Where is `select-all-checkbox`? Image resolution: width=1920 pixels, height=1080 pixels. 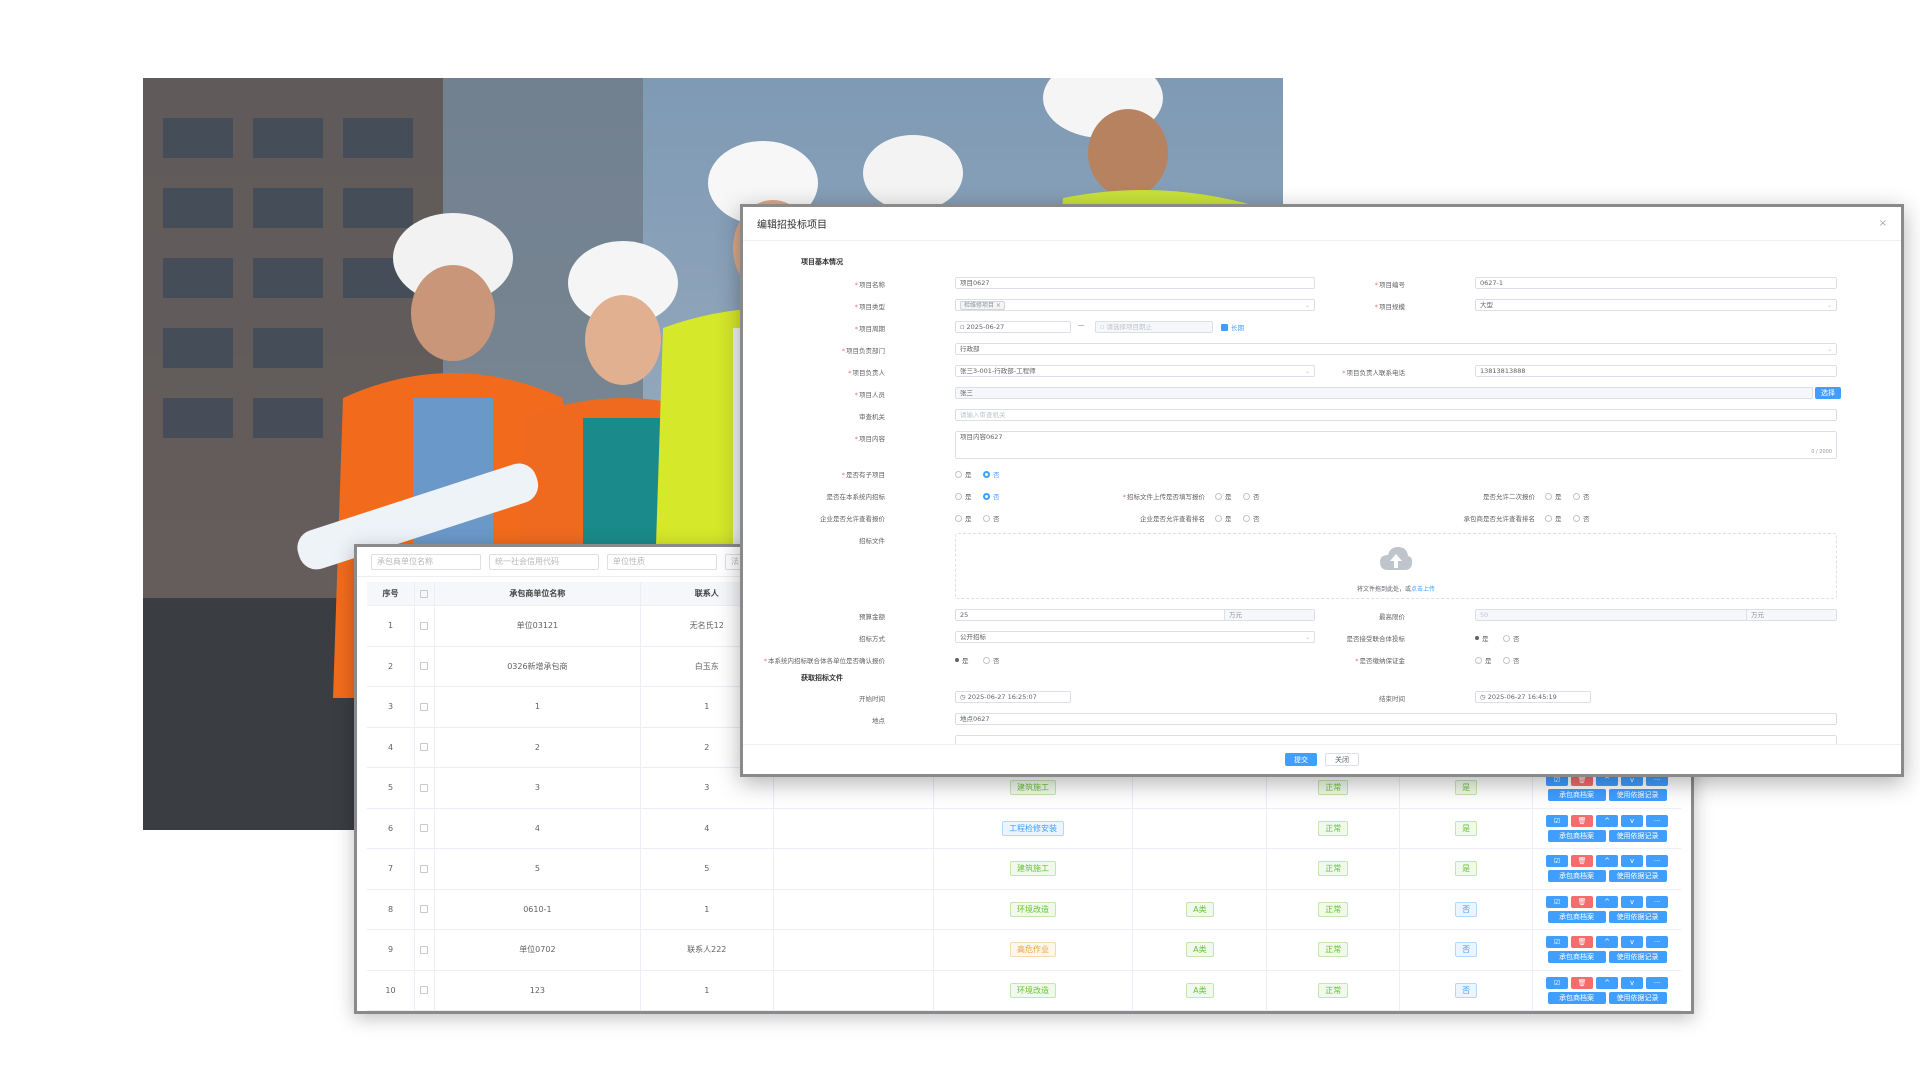 select-all-checkbox is located at coordinates (424, 593).